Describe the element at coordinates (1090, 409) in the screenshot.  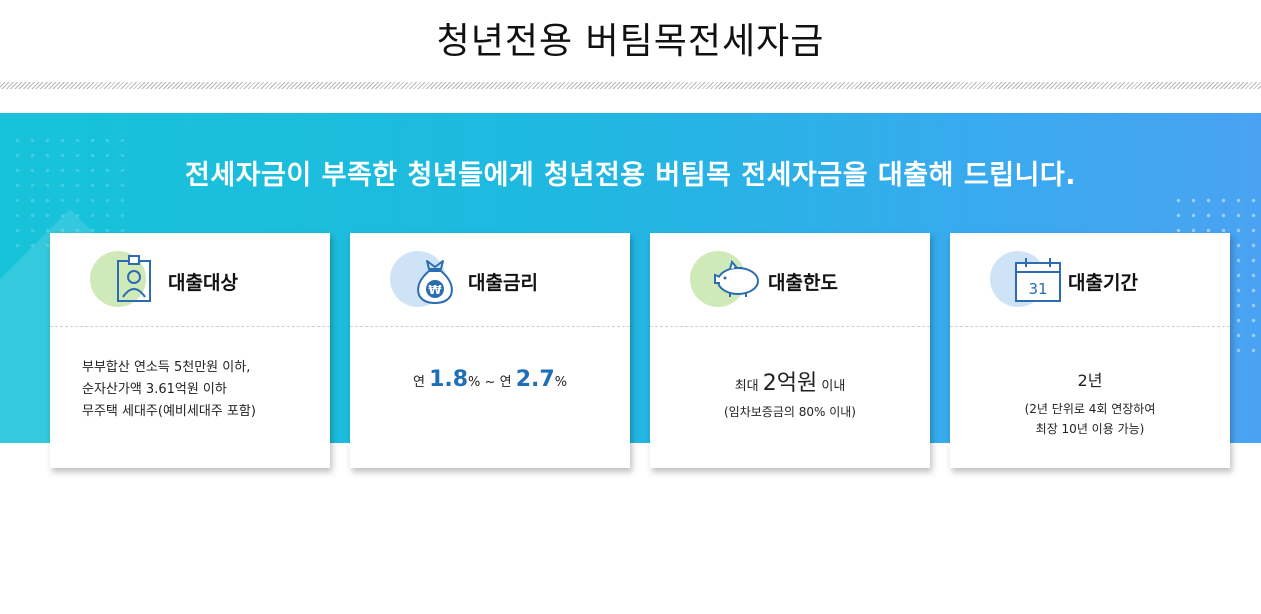
I see `period-note-line: (2년 단위로 4회 연장하여` at that location.